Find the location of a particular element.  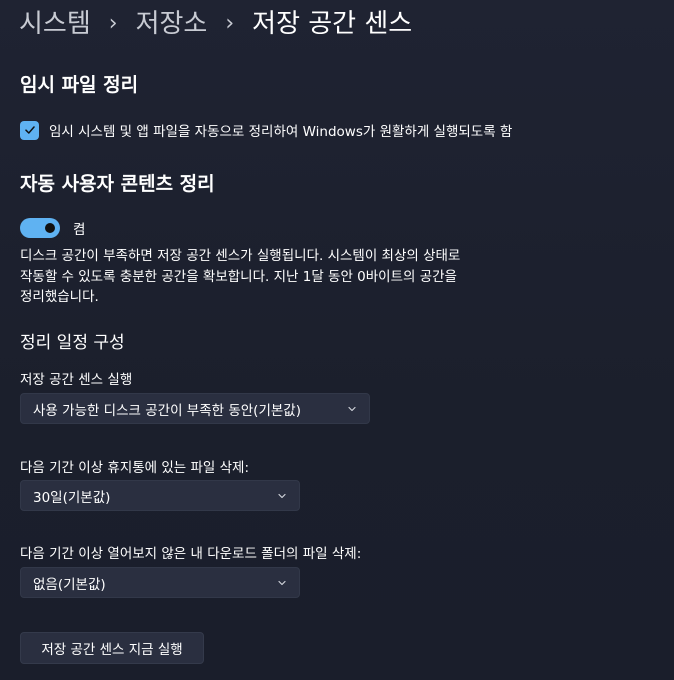

check-icon is located at coordinates (29, 130).